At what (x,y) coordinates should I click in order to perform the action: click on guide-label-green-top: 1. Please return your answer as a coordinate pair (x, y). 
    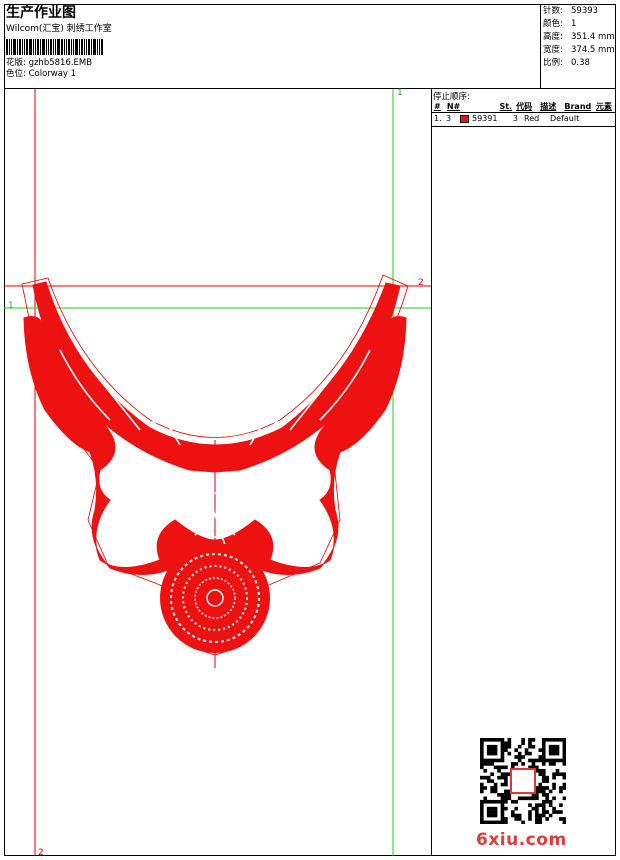
    Looking at the image, I should click on (400, 93).